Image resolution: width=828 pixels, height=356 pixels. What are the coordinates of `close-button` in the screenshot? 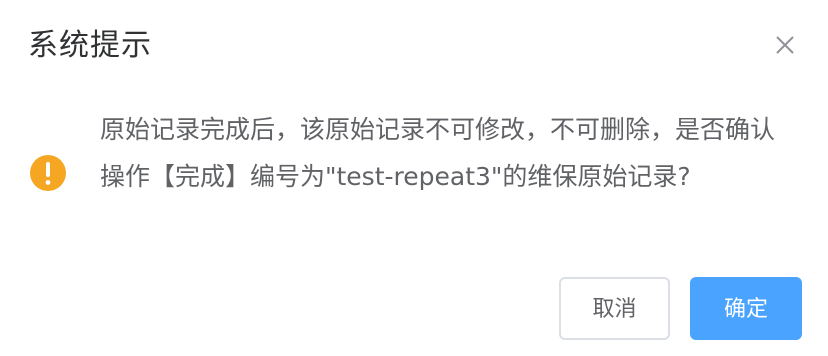 It's located at (785, 45).